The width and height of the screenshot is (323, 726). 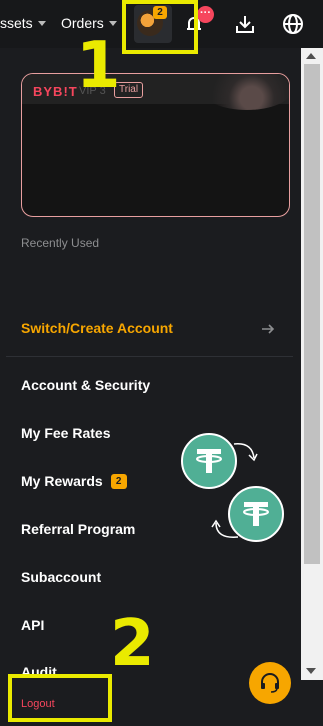 What do you see at coordinates (118, 481) in the screenshot?
I see `rewards-badge: 2` at bounding box center [118, 481].